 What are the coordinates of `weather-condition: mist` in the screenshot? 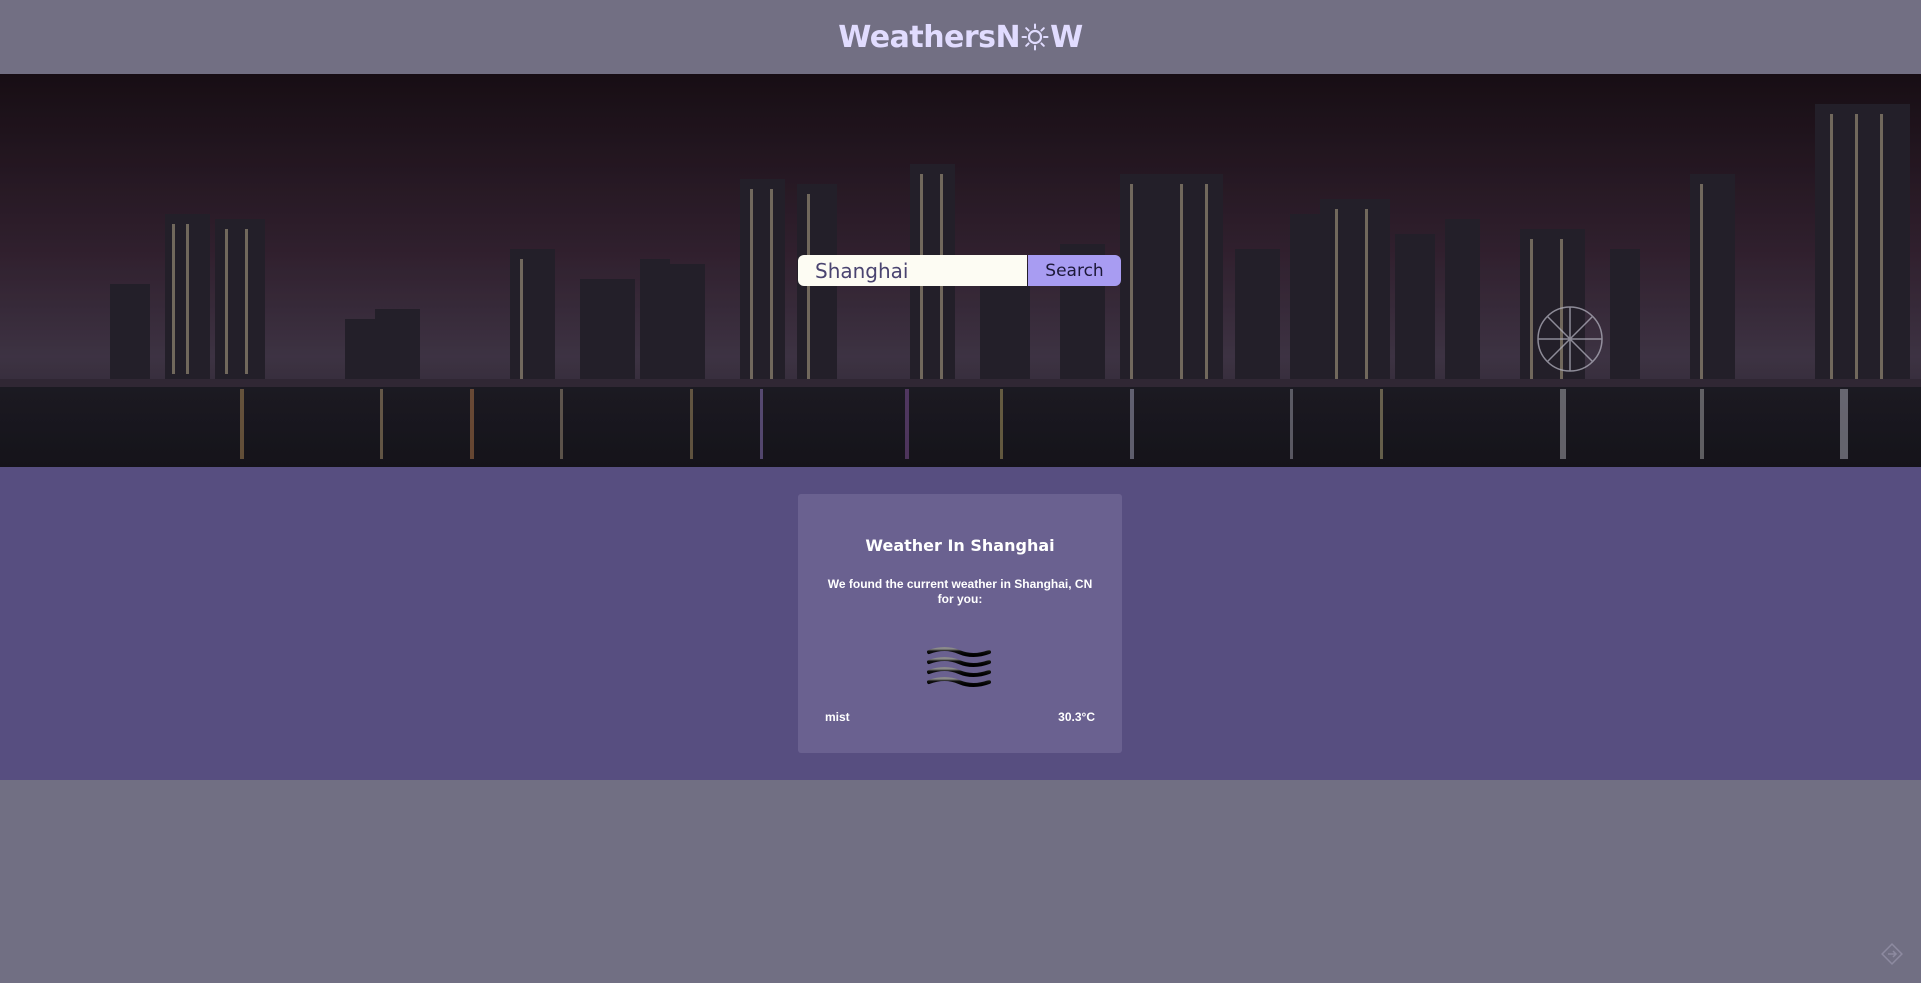 It's located at (837, 717).